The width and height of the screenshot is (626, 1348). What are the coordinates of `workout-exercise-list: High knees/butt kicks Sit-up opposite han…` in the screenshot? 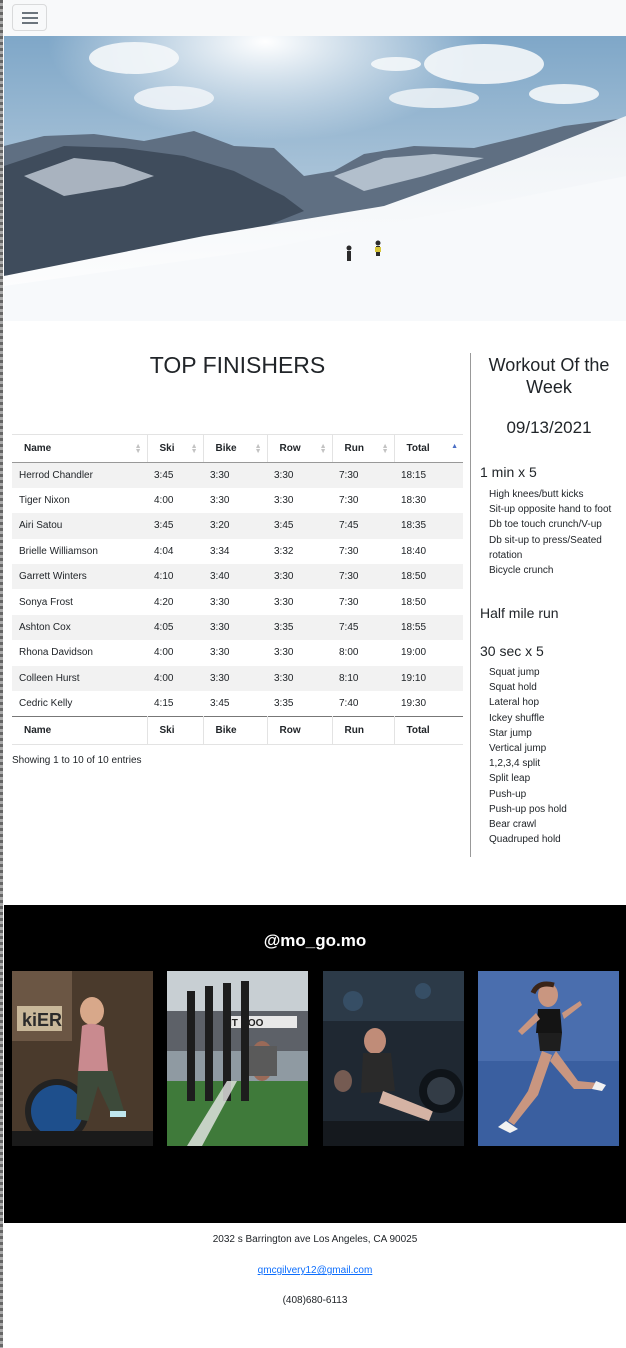 It's located at (556, 532).